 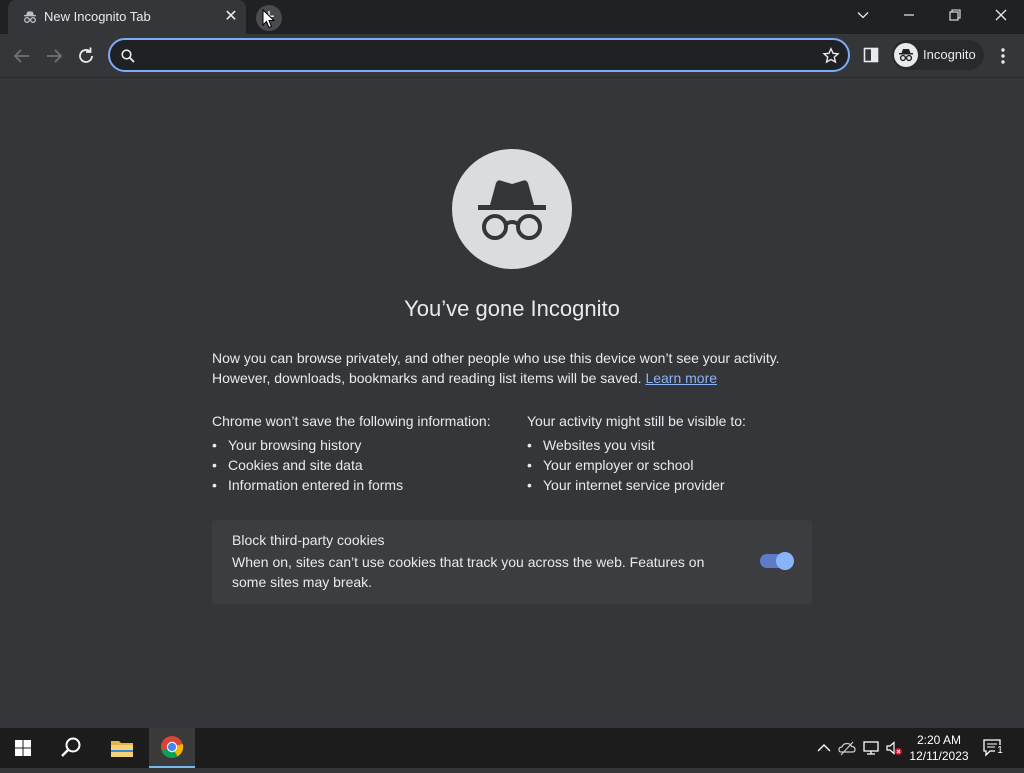 I want to click on tab-close-icon: ✕, so click(x=231, y=17).